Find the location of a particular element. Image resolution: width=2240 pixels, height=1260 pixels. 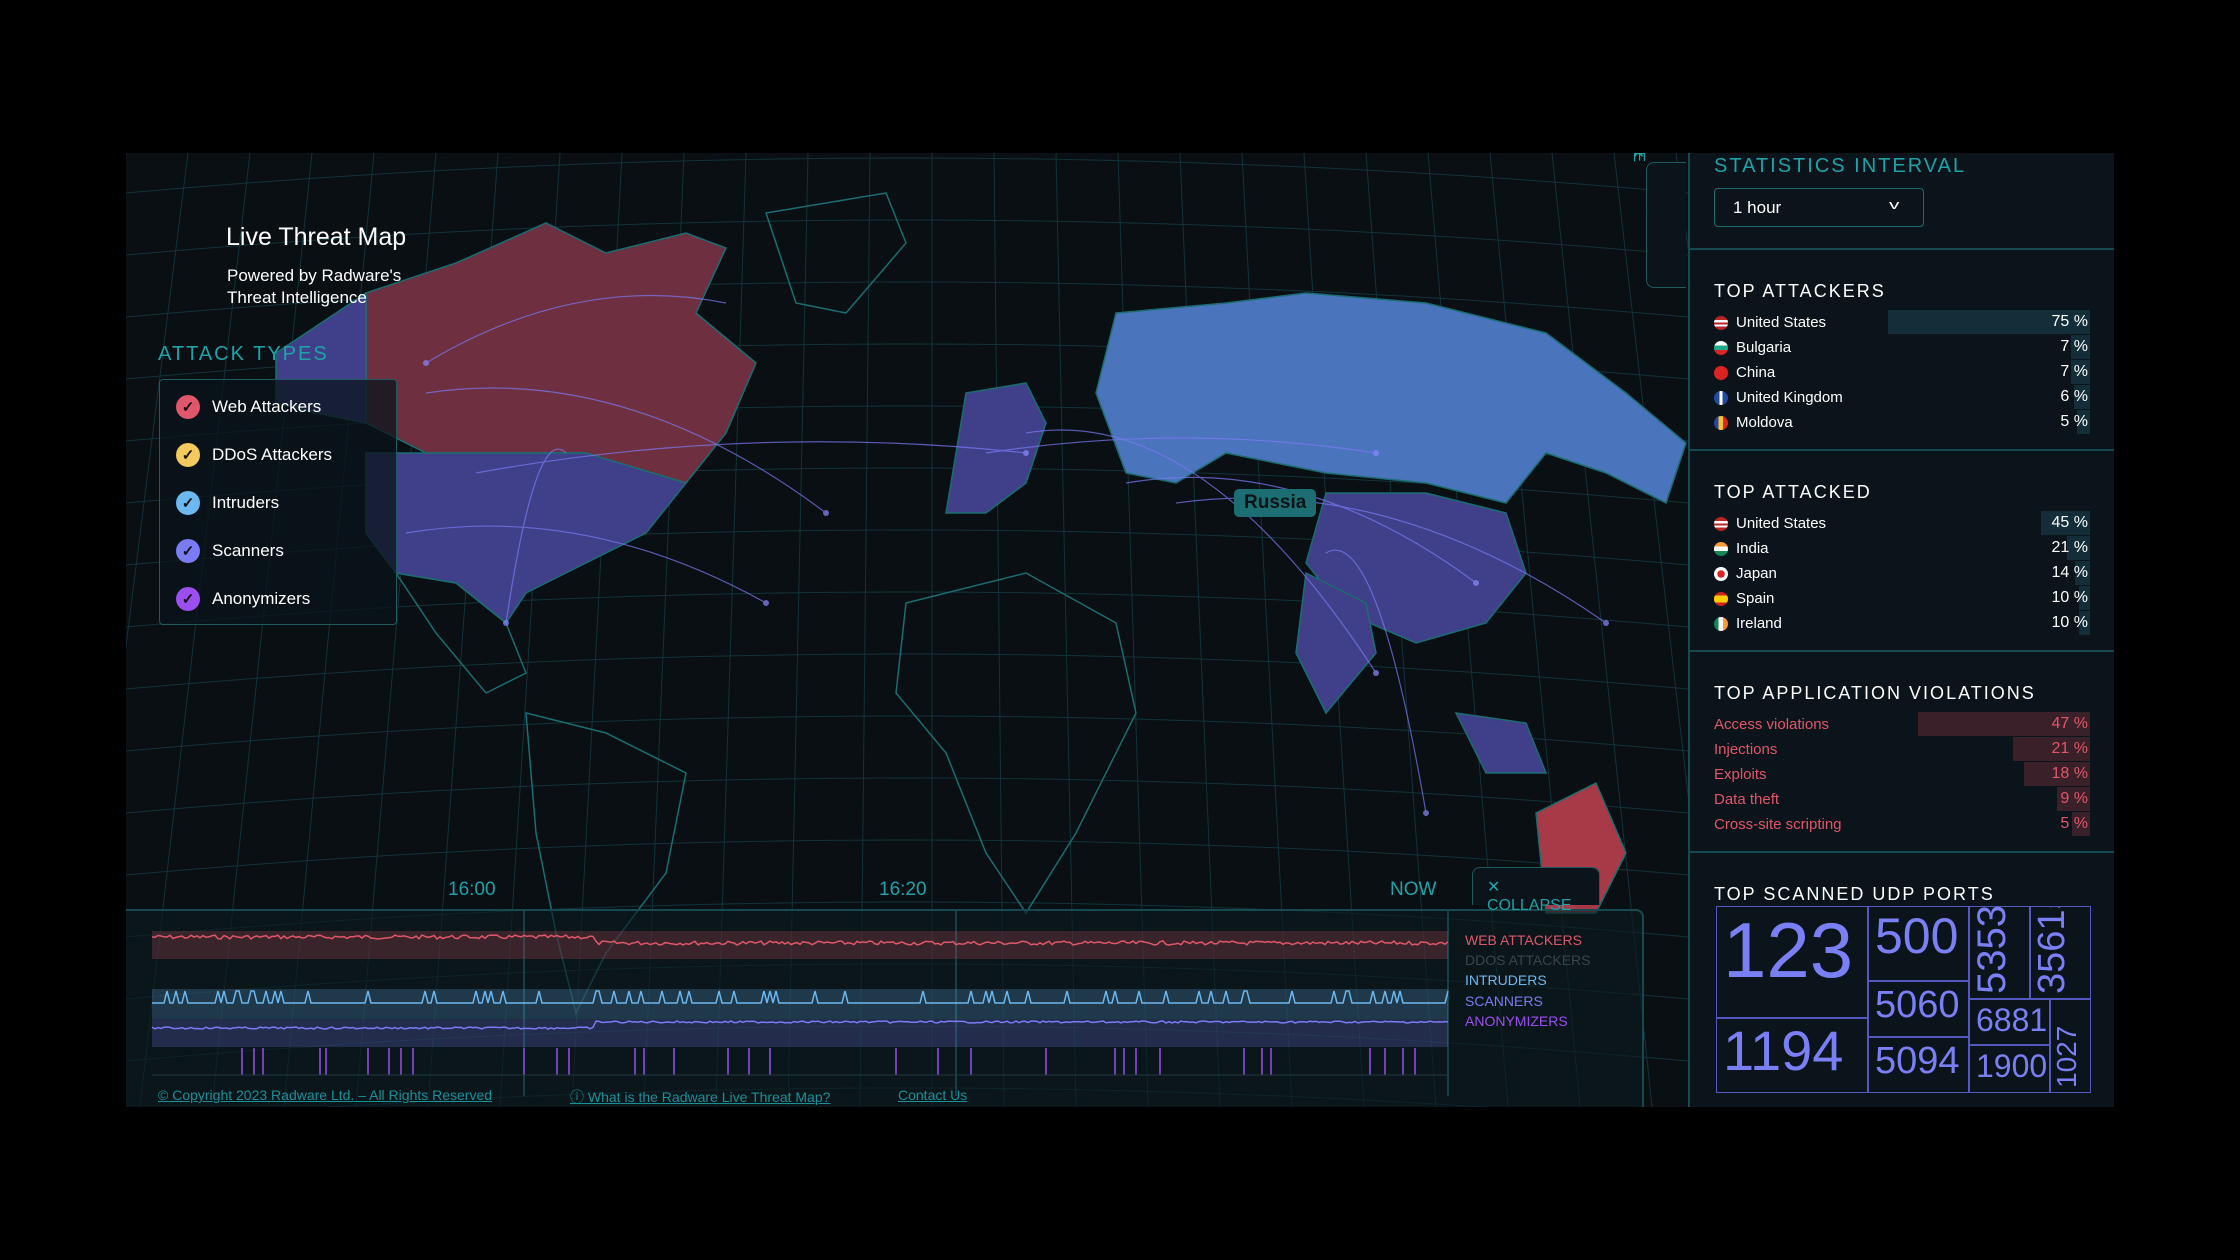

country-row: Spain 10 % is located at coordinates (1902, 598).